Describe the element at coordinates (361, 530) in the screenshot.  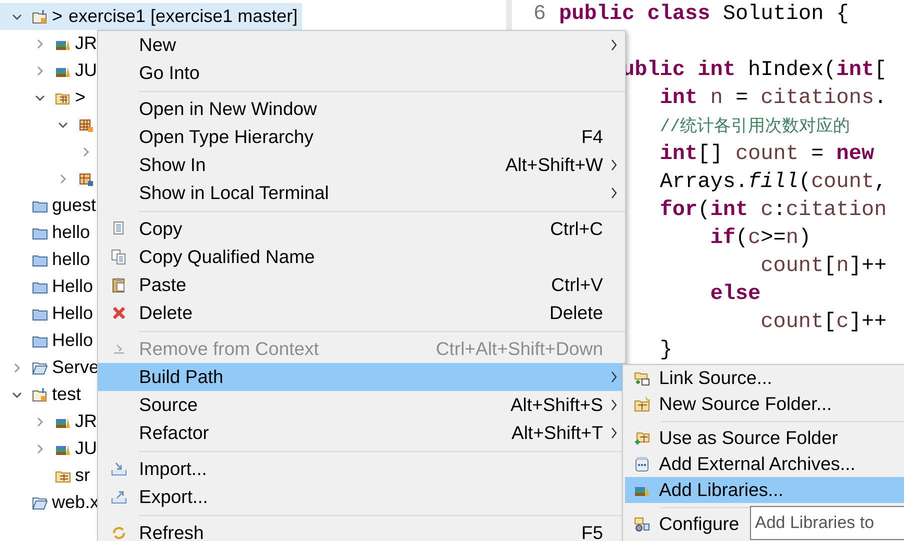
I see `menu-item: Refresh F5` at that location.